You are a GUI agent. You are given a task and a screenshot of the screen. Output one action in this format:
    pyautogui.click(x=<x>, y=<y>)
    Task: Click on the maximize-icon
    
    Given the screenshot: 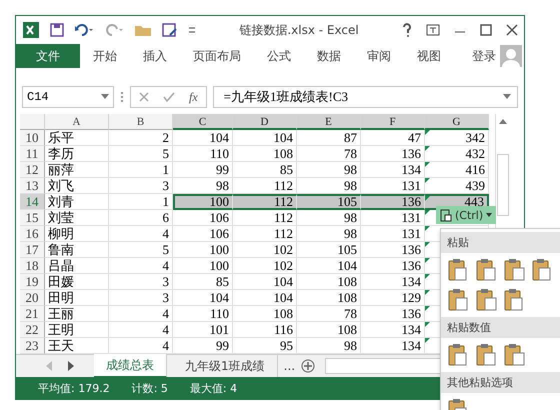 What is the action you would take?
    pyautogui.click(x=486, y=30)
    